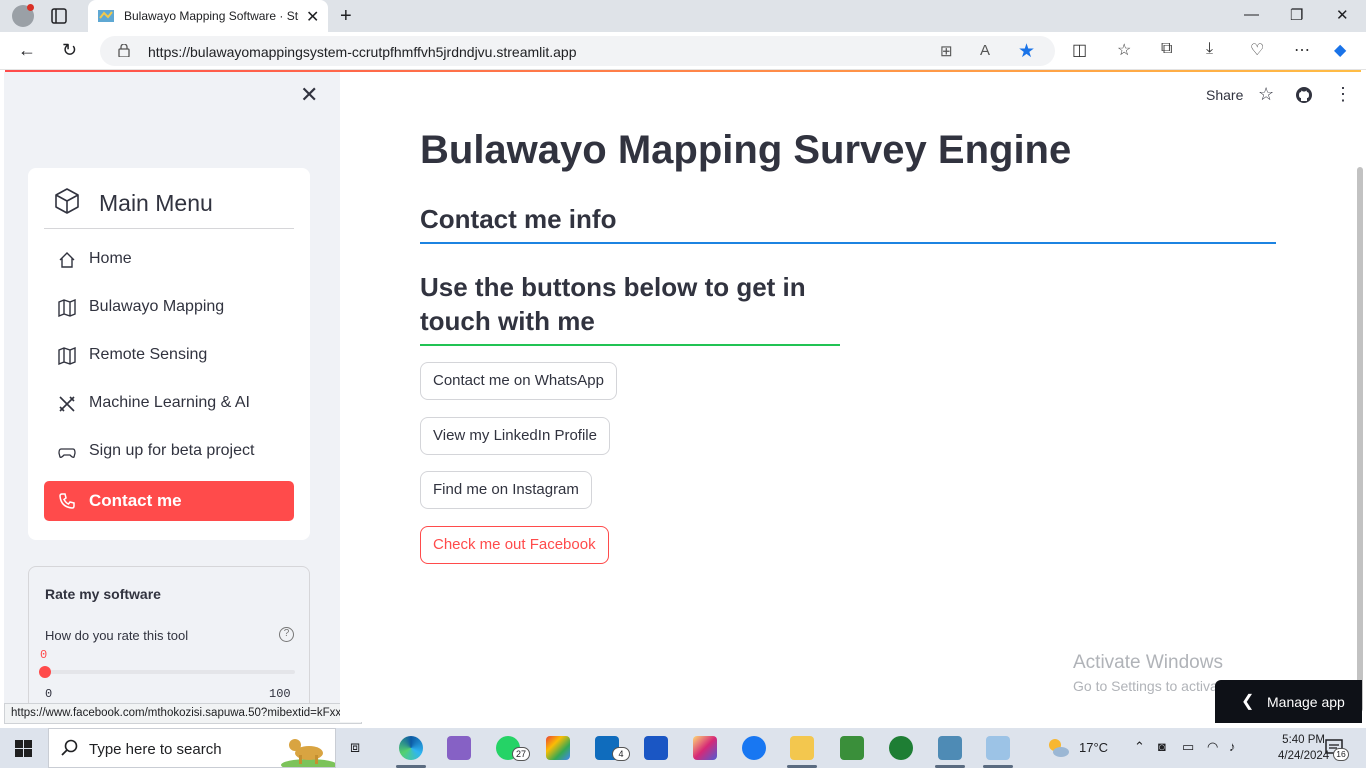 This screenshot has height=768, width=1366. I want to click on back-icon: ←, so click(27, 50).